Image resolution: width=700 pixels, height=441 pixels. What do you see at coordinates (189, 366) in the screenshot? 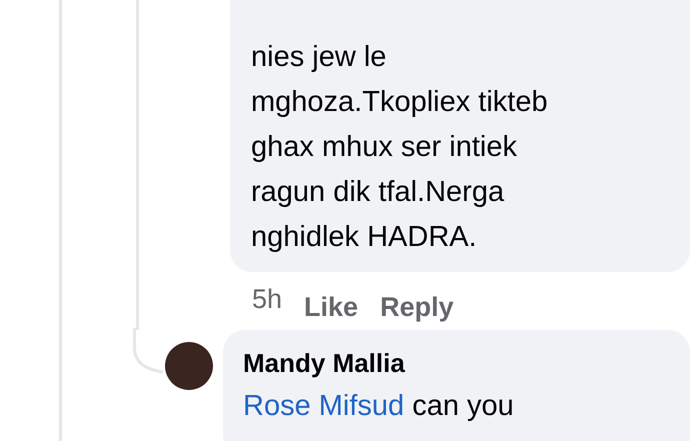
I see `avatar` at bounding box center [189, 366].